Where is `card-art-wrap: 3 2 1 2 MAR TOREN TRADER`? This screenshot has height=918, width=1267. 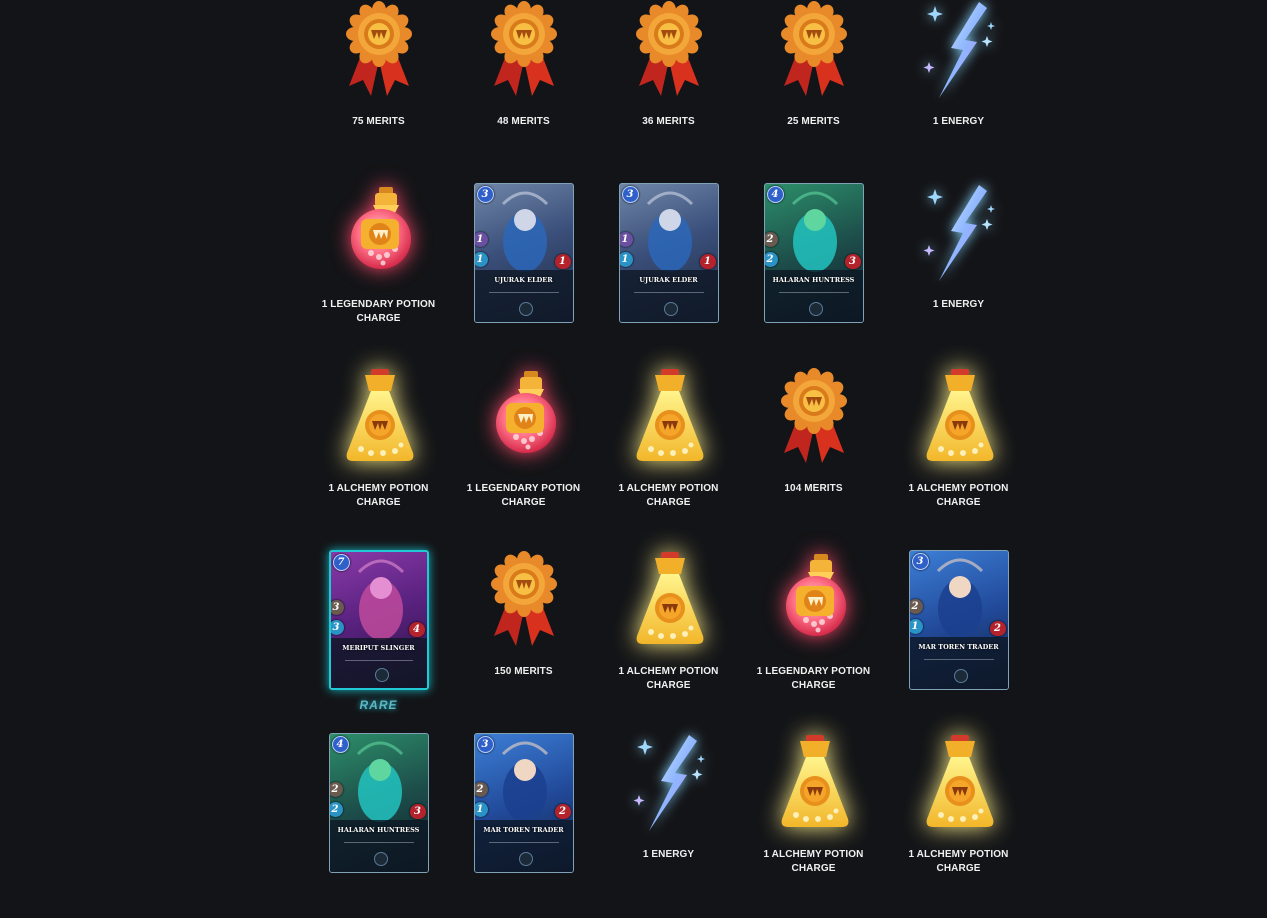
card-art-wrap: 3 2 1 2 MAR TOREN TRADER is located at coordinates (958, 621).